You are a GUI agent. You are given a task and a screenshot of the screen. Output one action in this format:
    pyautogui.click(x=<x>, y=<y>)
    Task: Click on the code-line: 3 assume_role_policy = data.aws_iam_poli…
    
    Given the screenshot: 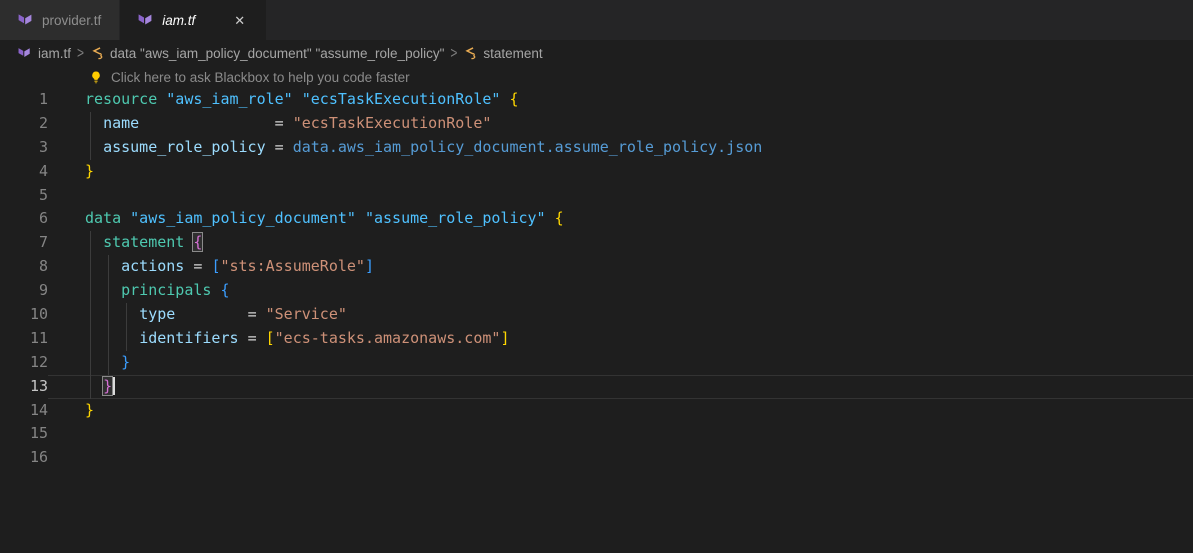 What is the action you would take?
    pyautogui.click(x=596, y=147)
    